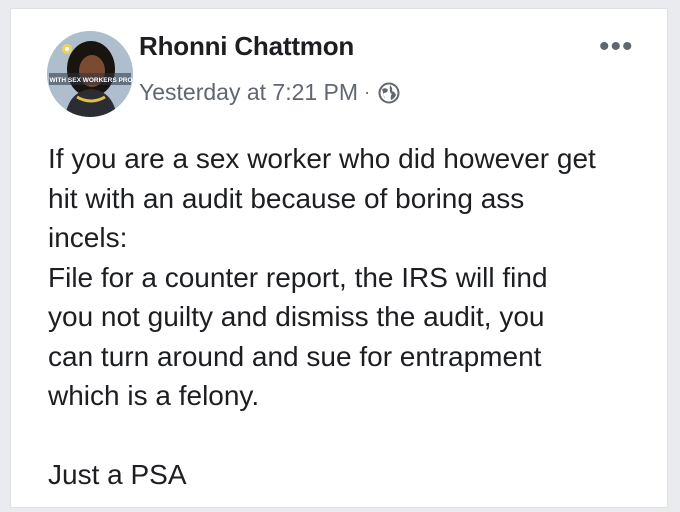  I want to click on author-name: Rhonni Chattmon, so click(246, 46).